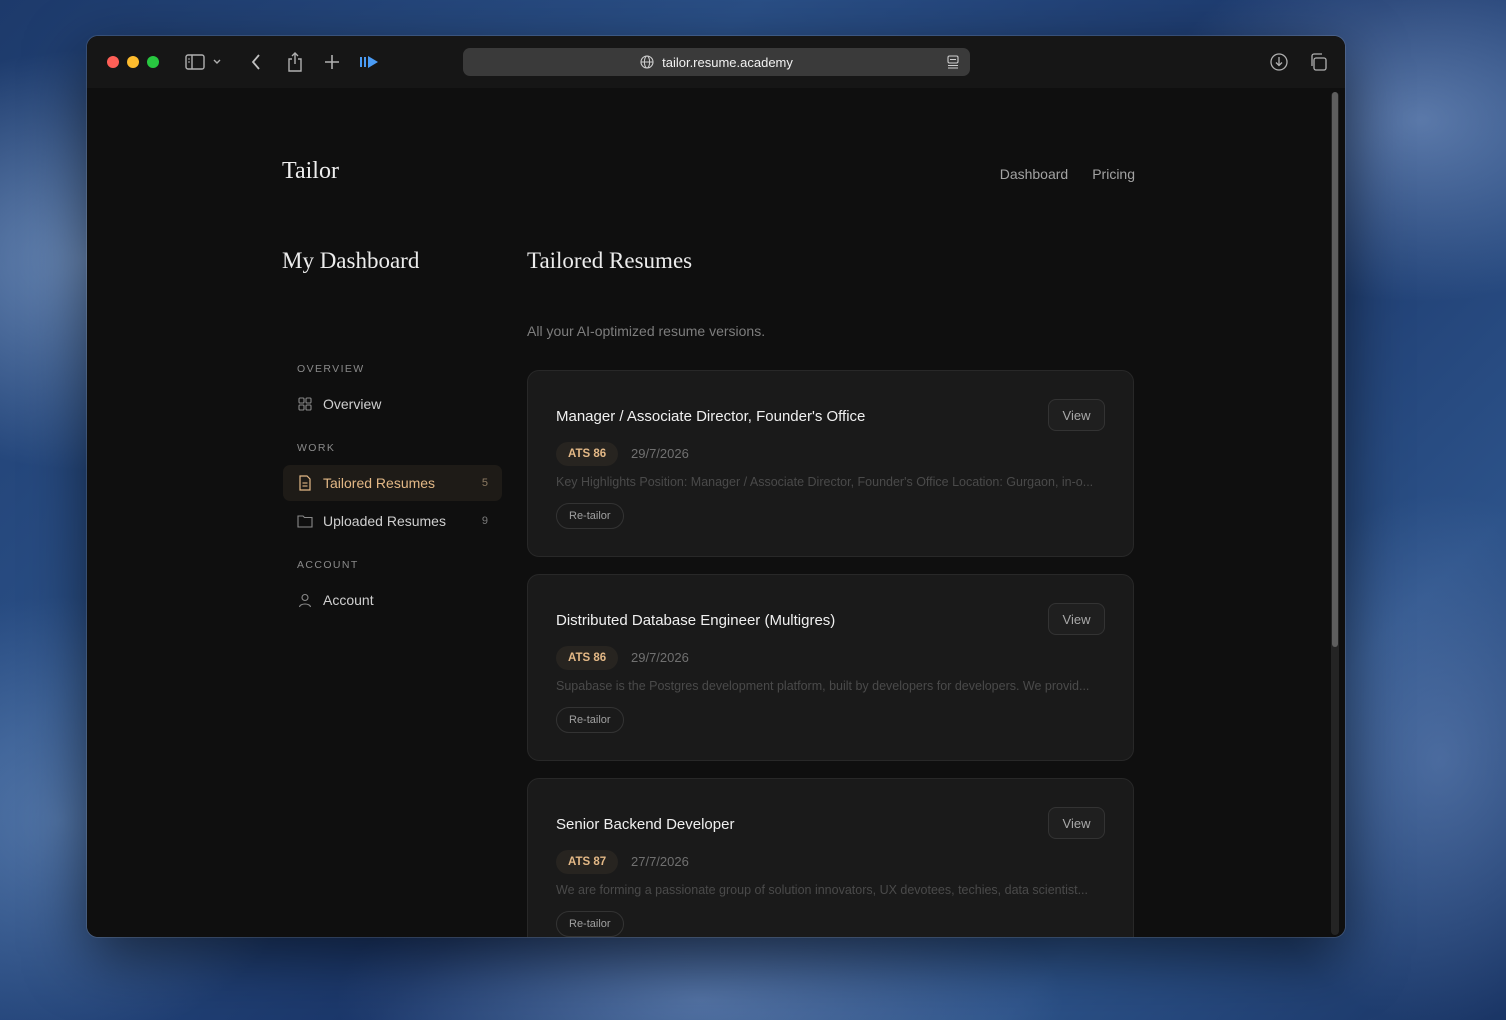  What do you see at coordinates (217, 62) in the screenshot?
I see `chevron-down-icon` at bounding box center [217, 62].